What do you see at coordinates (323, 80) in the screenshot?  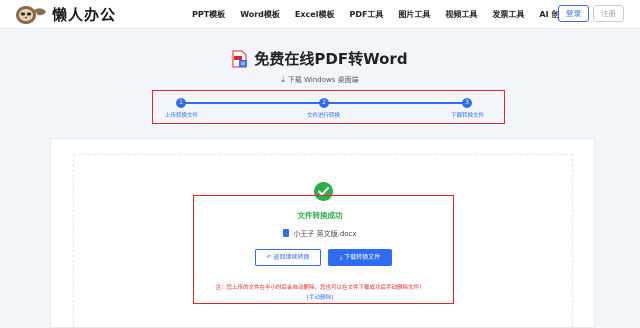 I see `desktop-download-label: 下载 Windows 桌面端` at bounding box center [323, 80].